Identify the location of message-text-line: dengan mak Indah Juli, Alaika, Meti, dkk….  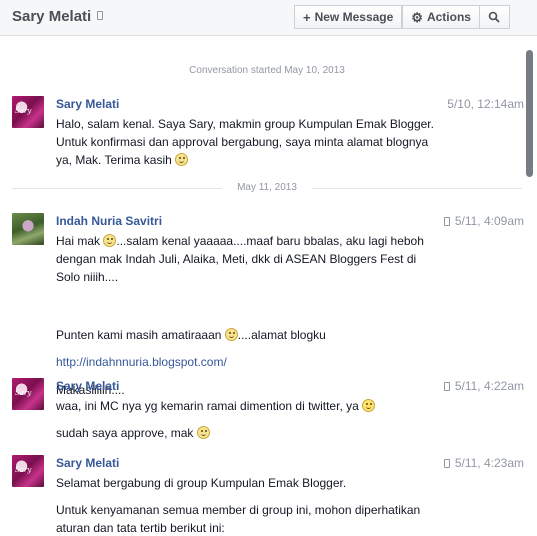
(236, 259).